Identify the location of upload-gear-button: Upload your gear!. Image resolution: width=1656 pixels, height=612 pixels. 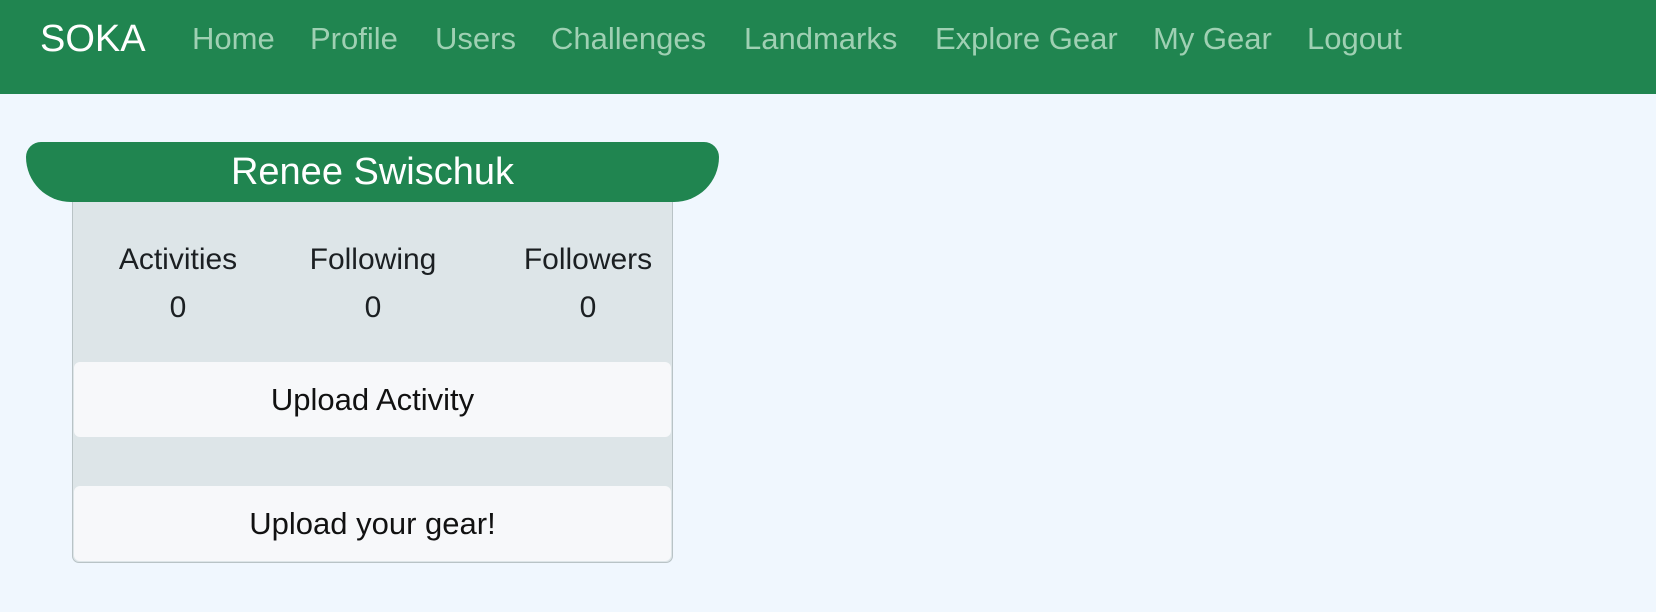
(372, 523).